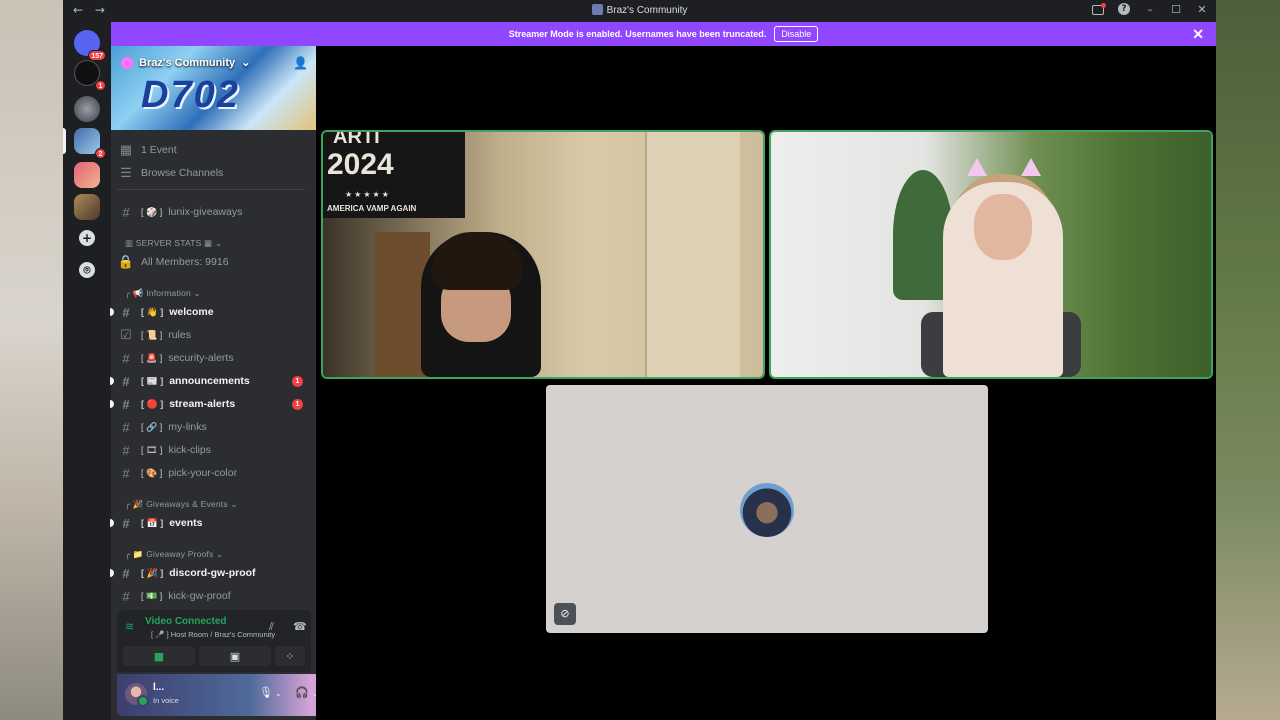  I want to click on channel-events: #[ 📅 ] events, so click(207, 523).